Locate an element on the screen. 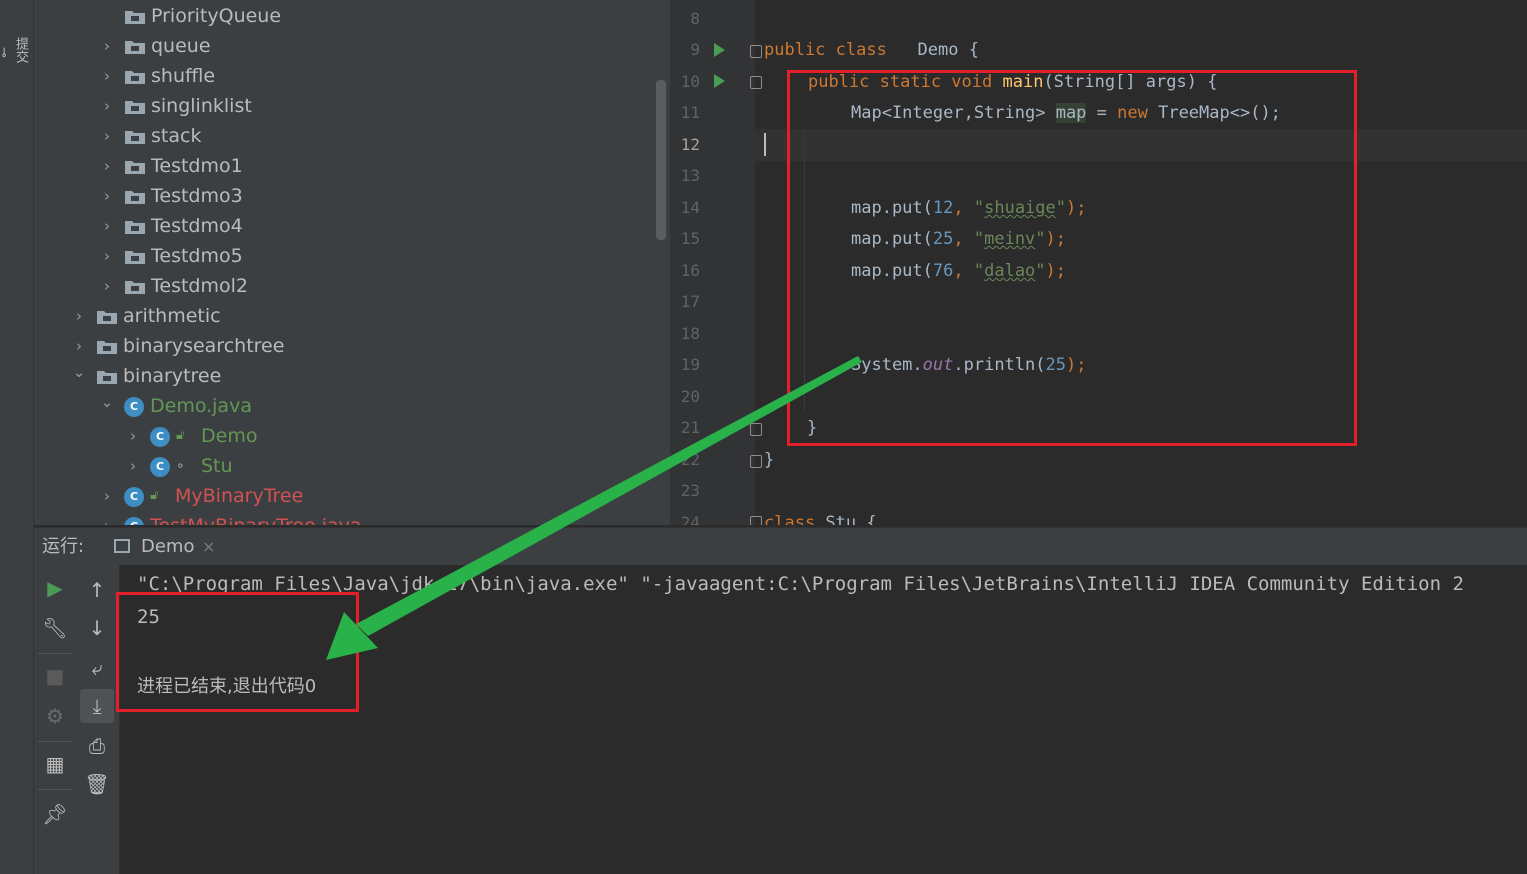 The image size is (1527, 874). line-number: 22 is located at coordinates (690, 459).